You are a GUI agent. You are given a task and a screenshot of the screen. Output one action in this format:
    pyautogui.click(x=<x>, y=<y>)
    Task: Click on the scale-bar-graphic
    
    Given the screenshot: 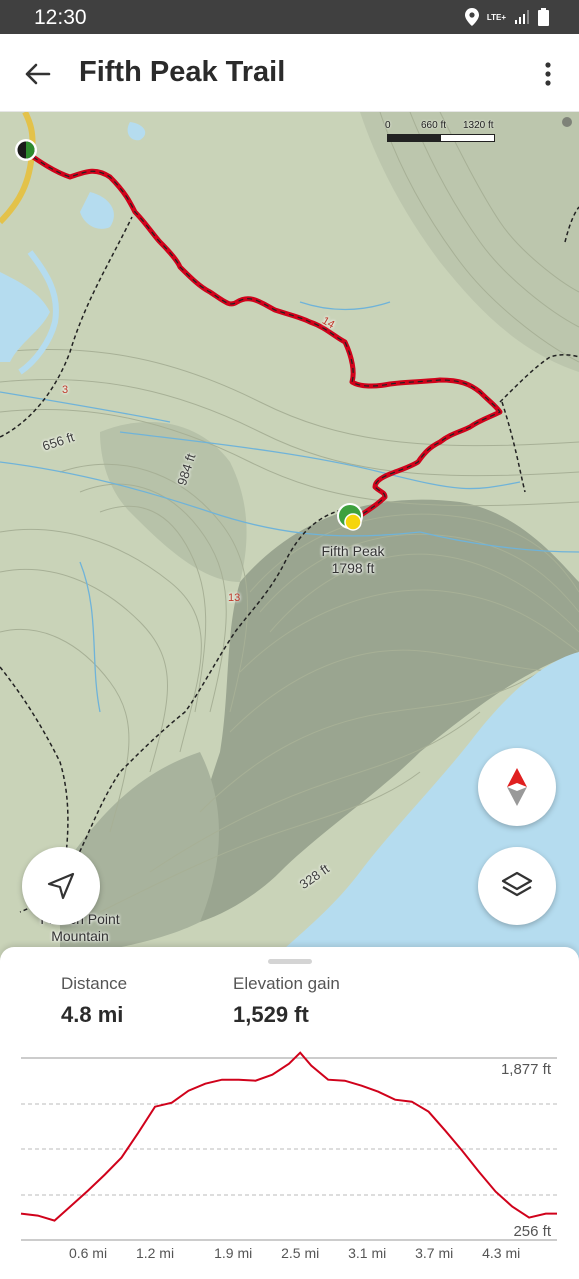 What is the action you would take?
    pyautogui.click(x=441, y=138)
    